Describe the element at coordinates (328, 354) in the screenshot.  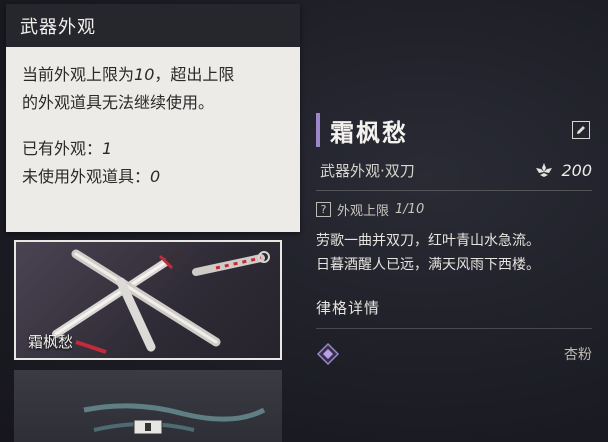
I see `purple-diamond-icon` at that location.